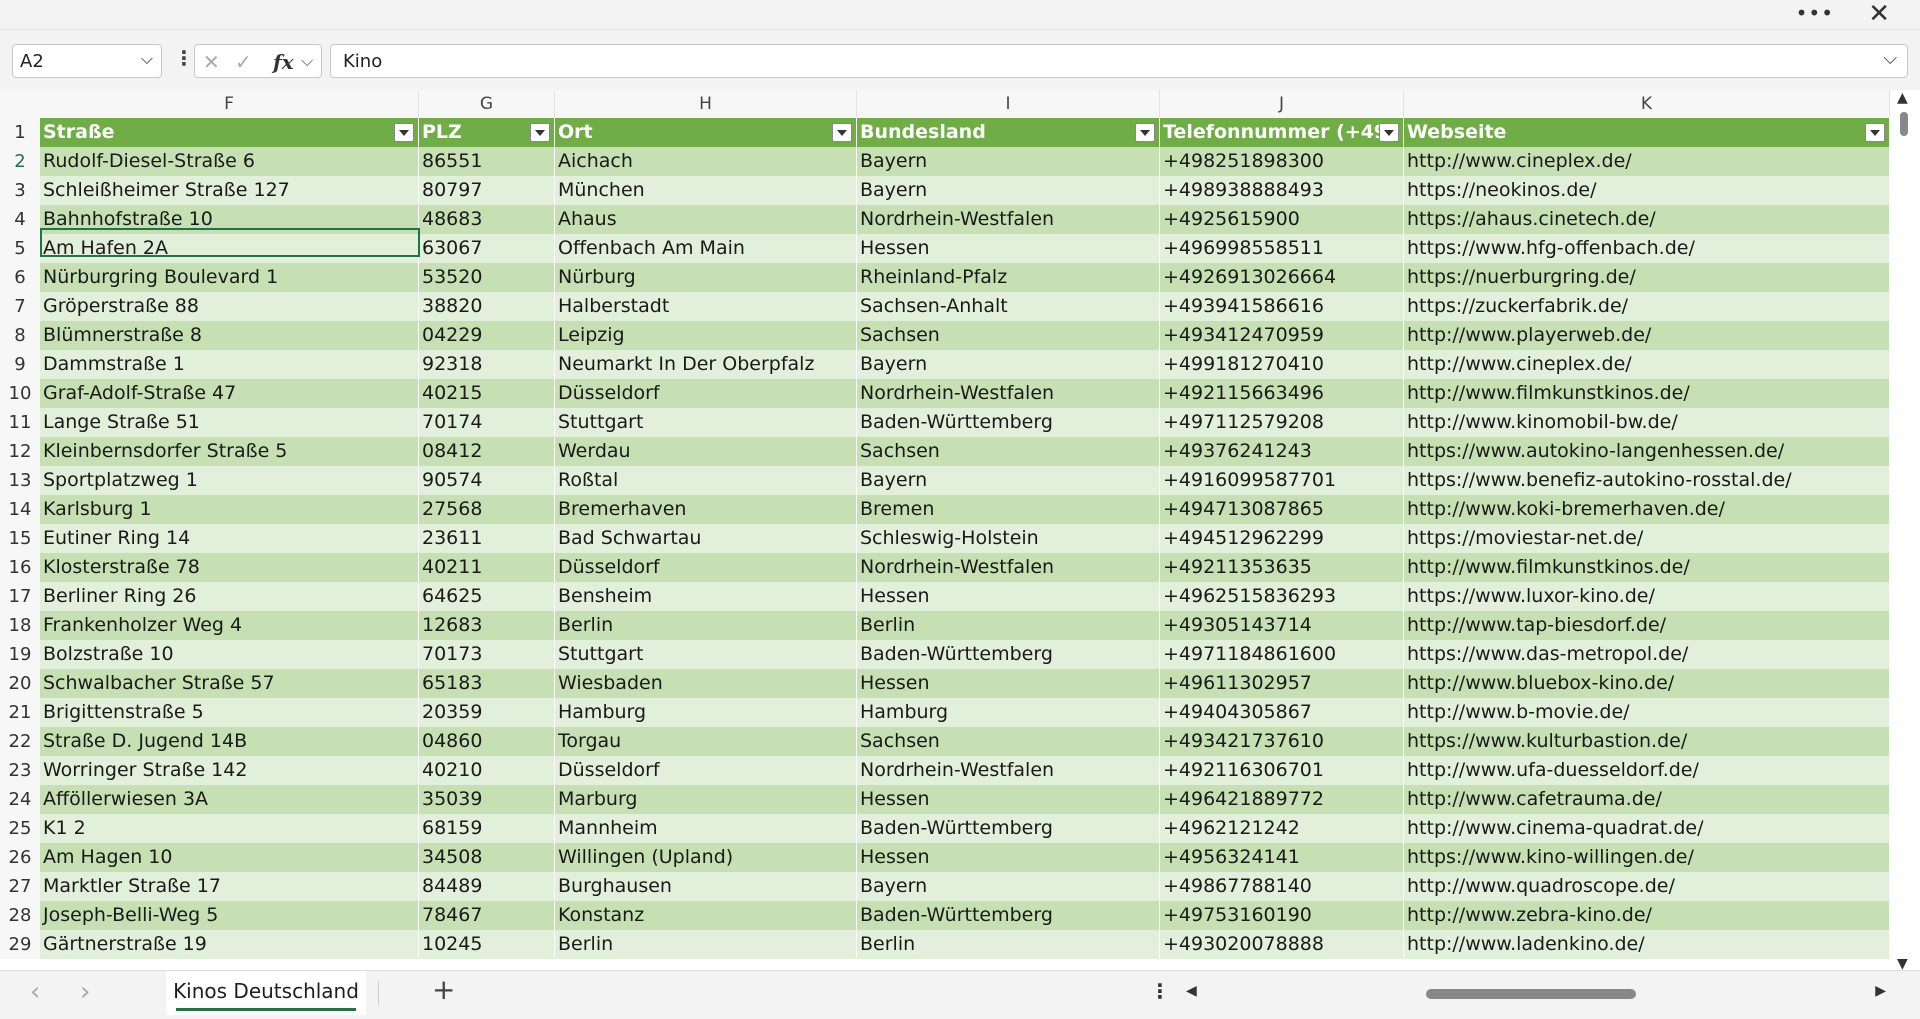  I want to click on row-header: 7, so click(20, 306).